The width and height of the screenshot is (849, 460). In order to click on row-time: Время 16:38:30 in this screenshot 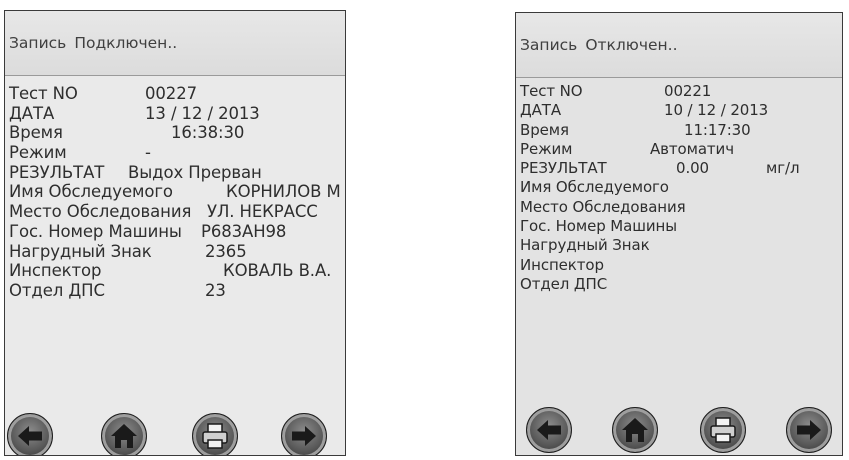, I will do `click(177, 133)`.